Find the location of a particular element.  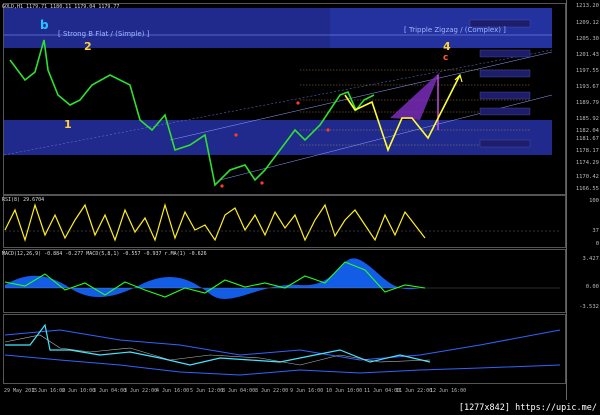

wave-2-label: 2 is located at coordinates (88, 46).